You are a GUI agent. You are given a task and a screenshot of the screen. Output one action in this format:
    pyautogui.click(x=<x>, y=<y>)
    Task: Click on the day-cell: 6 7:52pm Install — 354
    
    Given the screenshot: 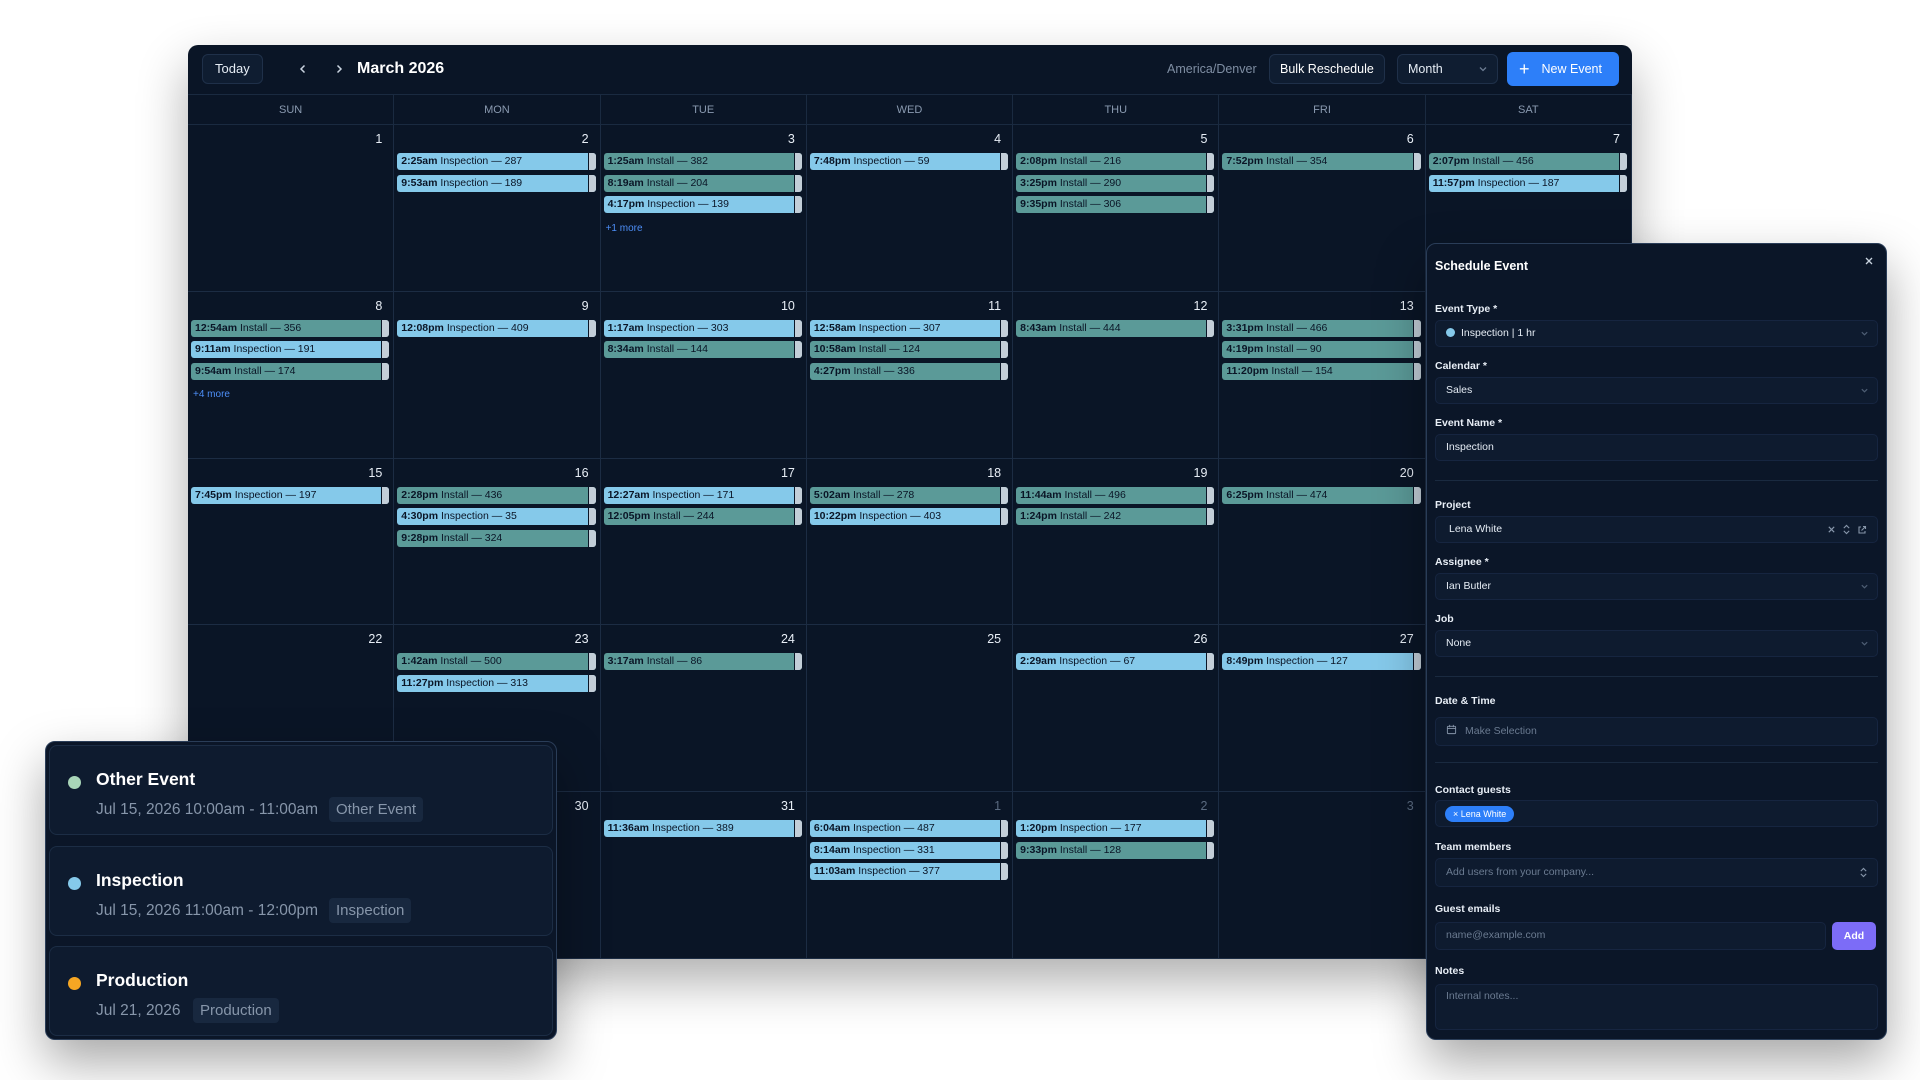 What is the action you would take?
    pyautogui.click(x=1322, y=208)
    